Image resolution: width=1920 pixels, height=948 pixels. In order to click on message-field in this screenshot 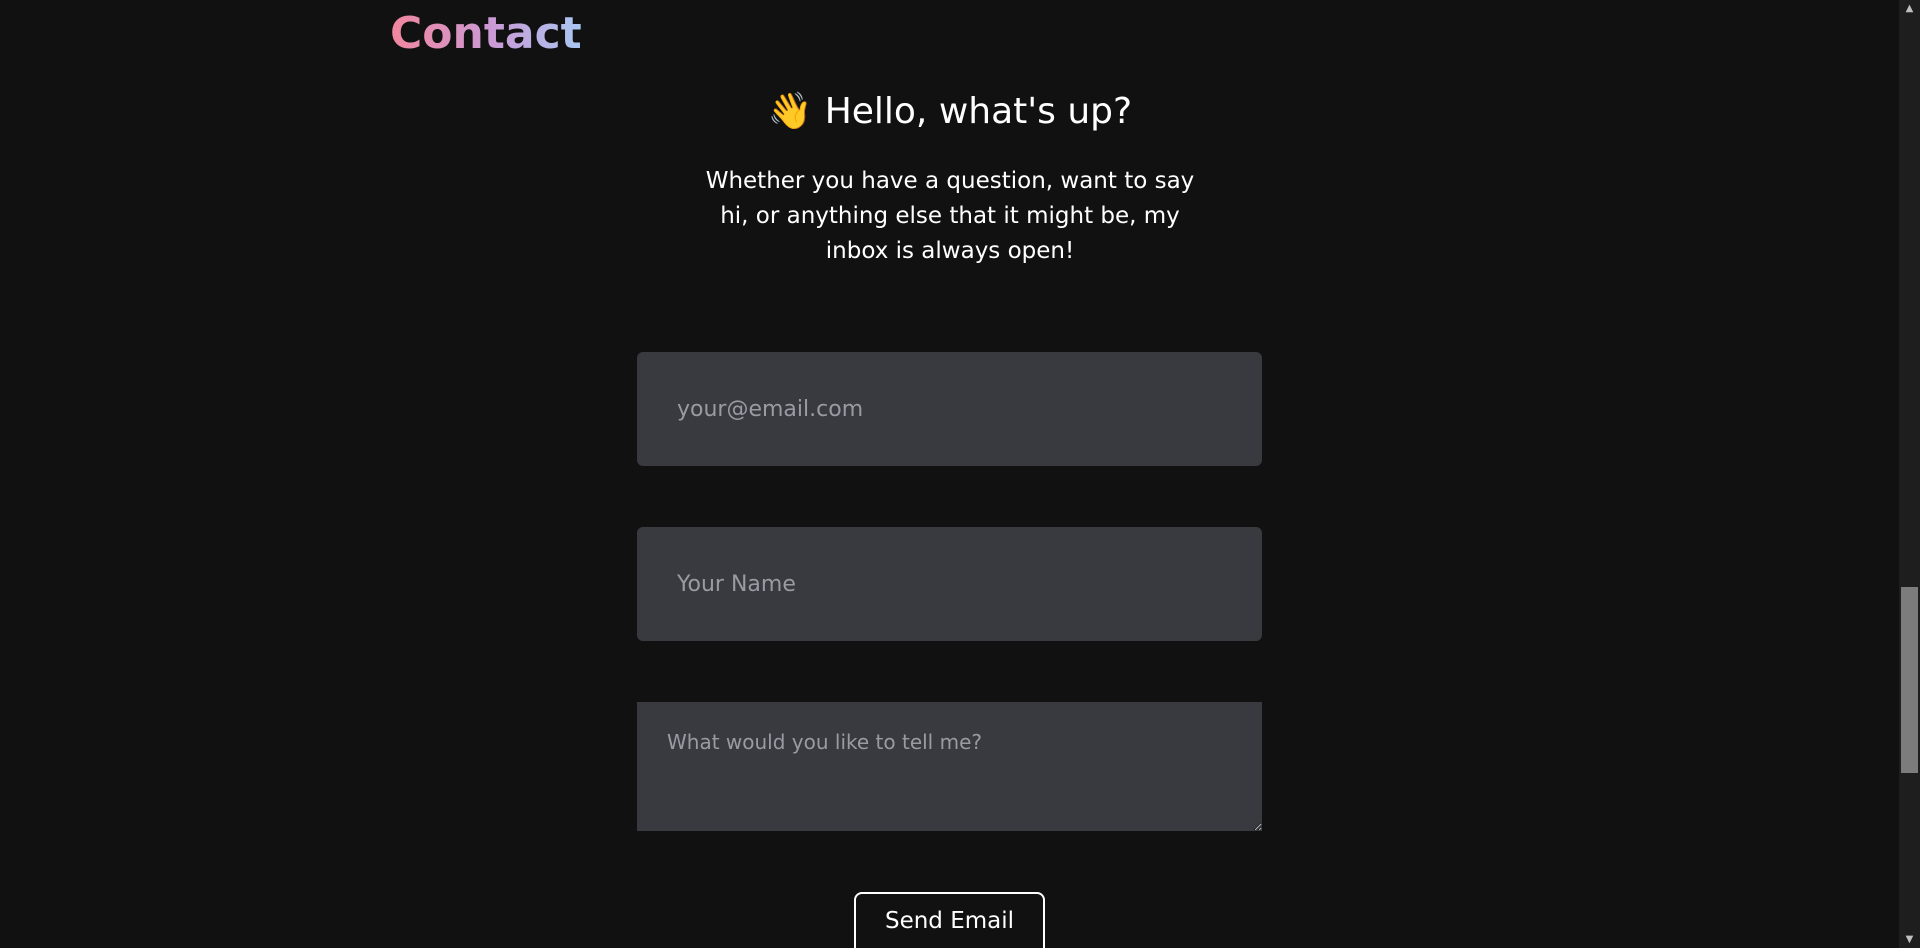, I will do `click(949, 766)`.